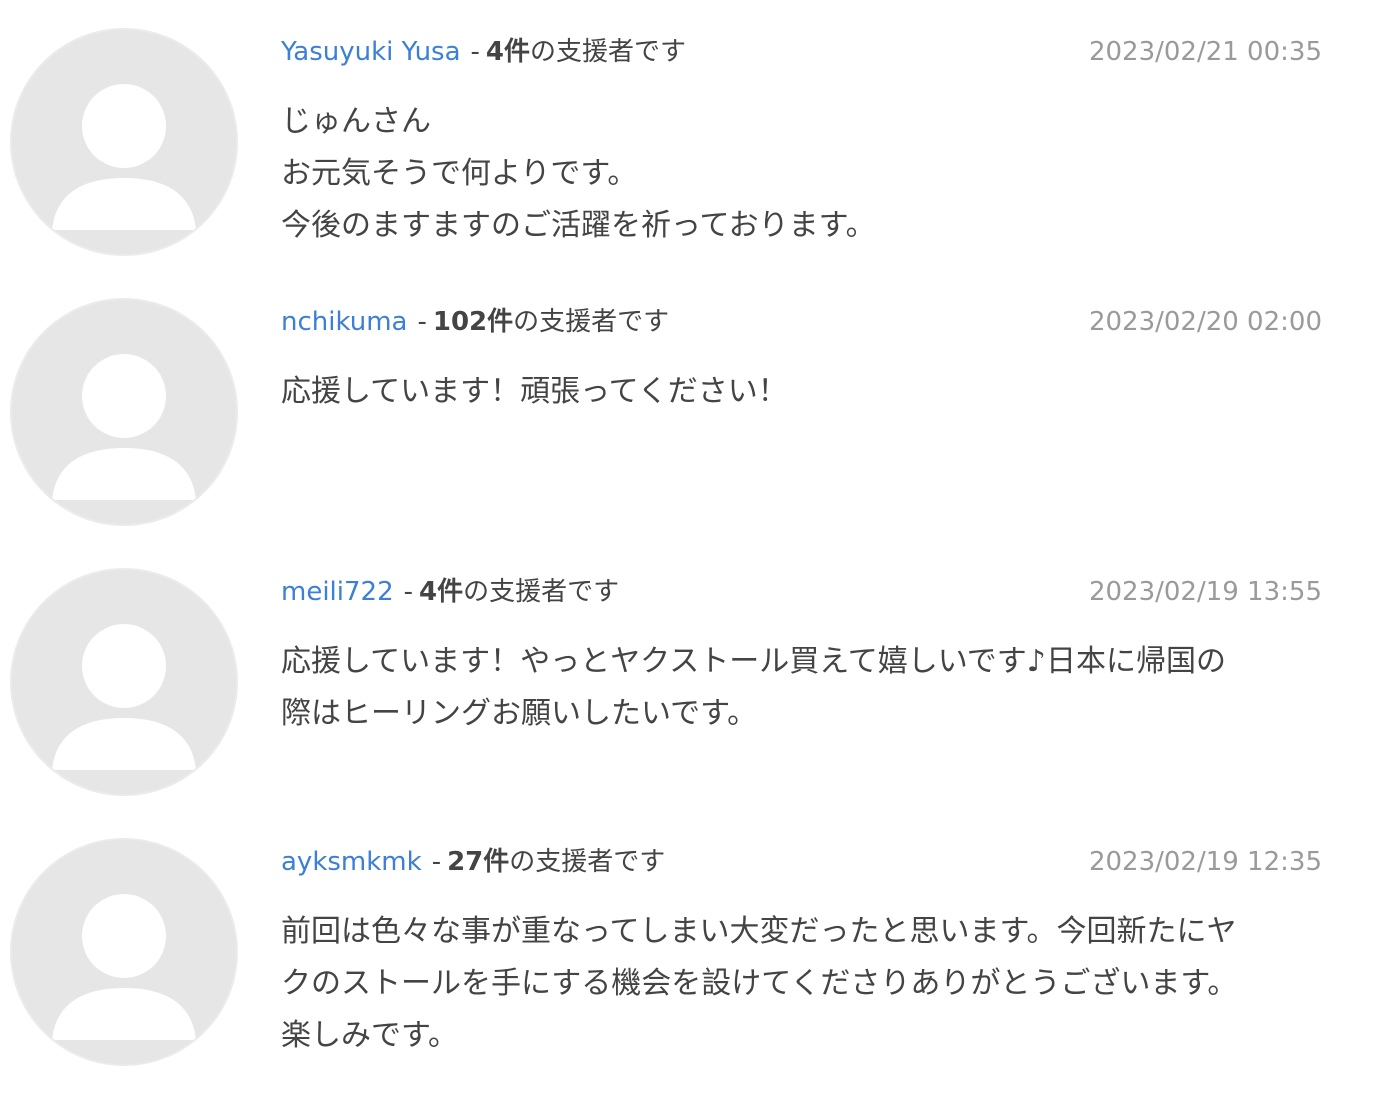 The image size is (1386, 1104). What do you see at coordinates (351, 862) in the screenshot?
I see `username-link: ayksmkmk` at bounding box center [351, 862].